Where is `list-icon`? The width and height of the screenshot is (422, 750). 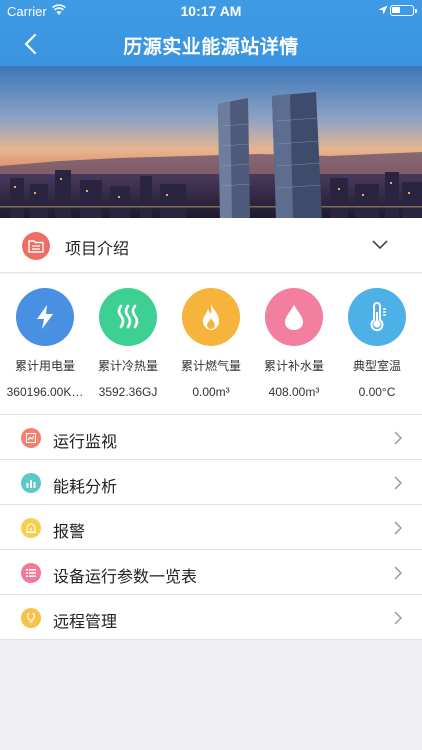
list-icon is located at coordinates (31, 573).